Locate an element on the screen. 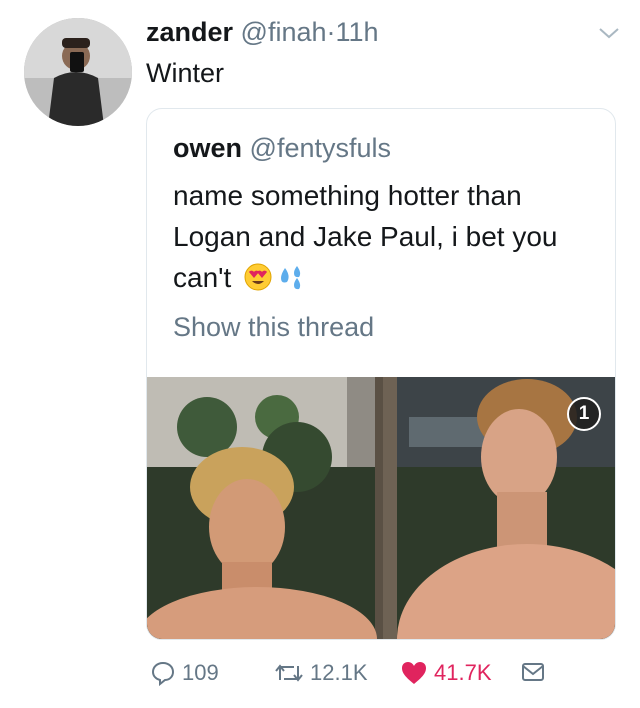  retweet-icon is located at coordinates (289, 673).